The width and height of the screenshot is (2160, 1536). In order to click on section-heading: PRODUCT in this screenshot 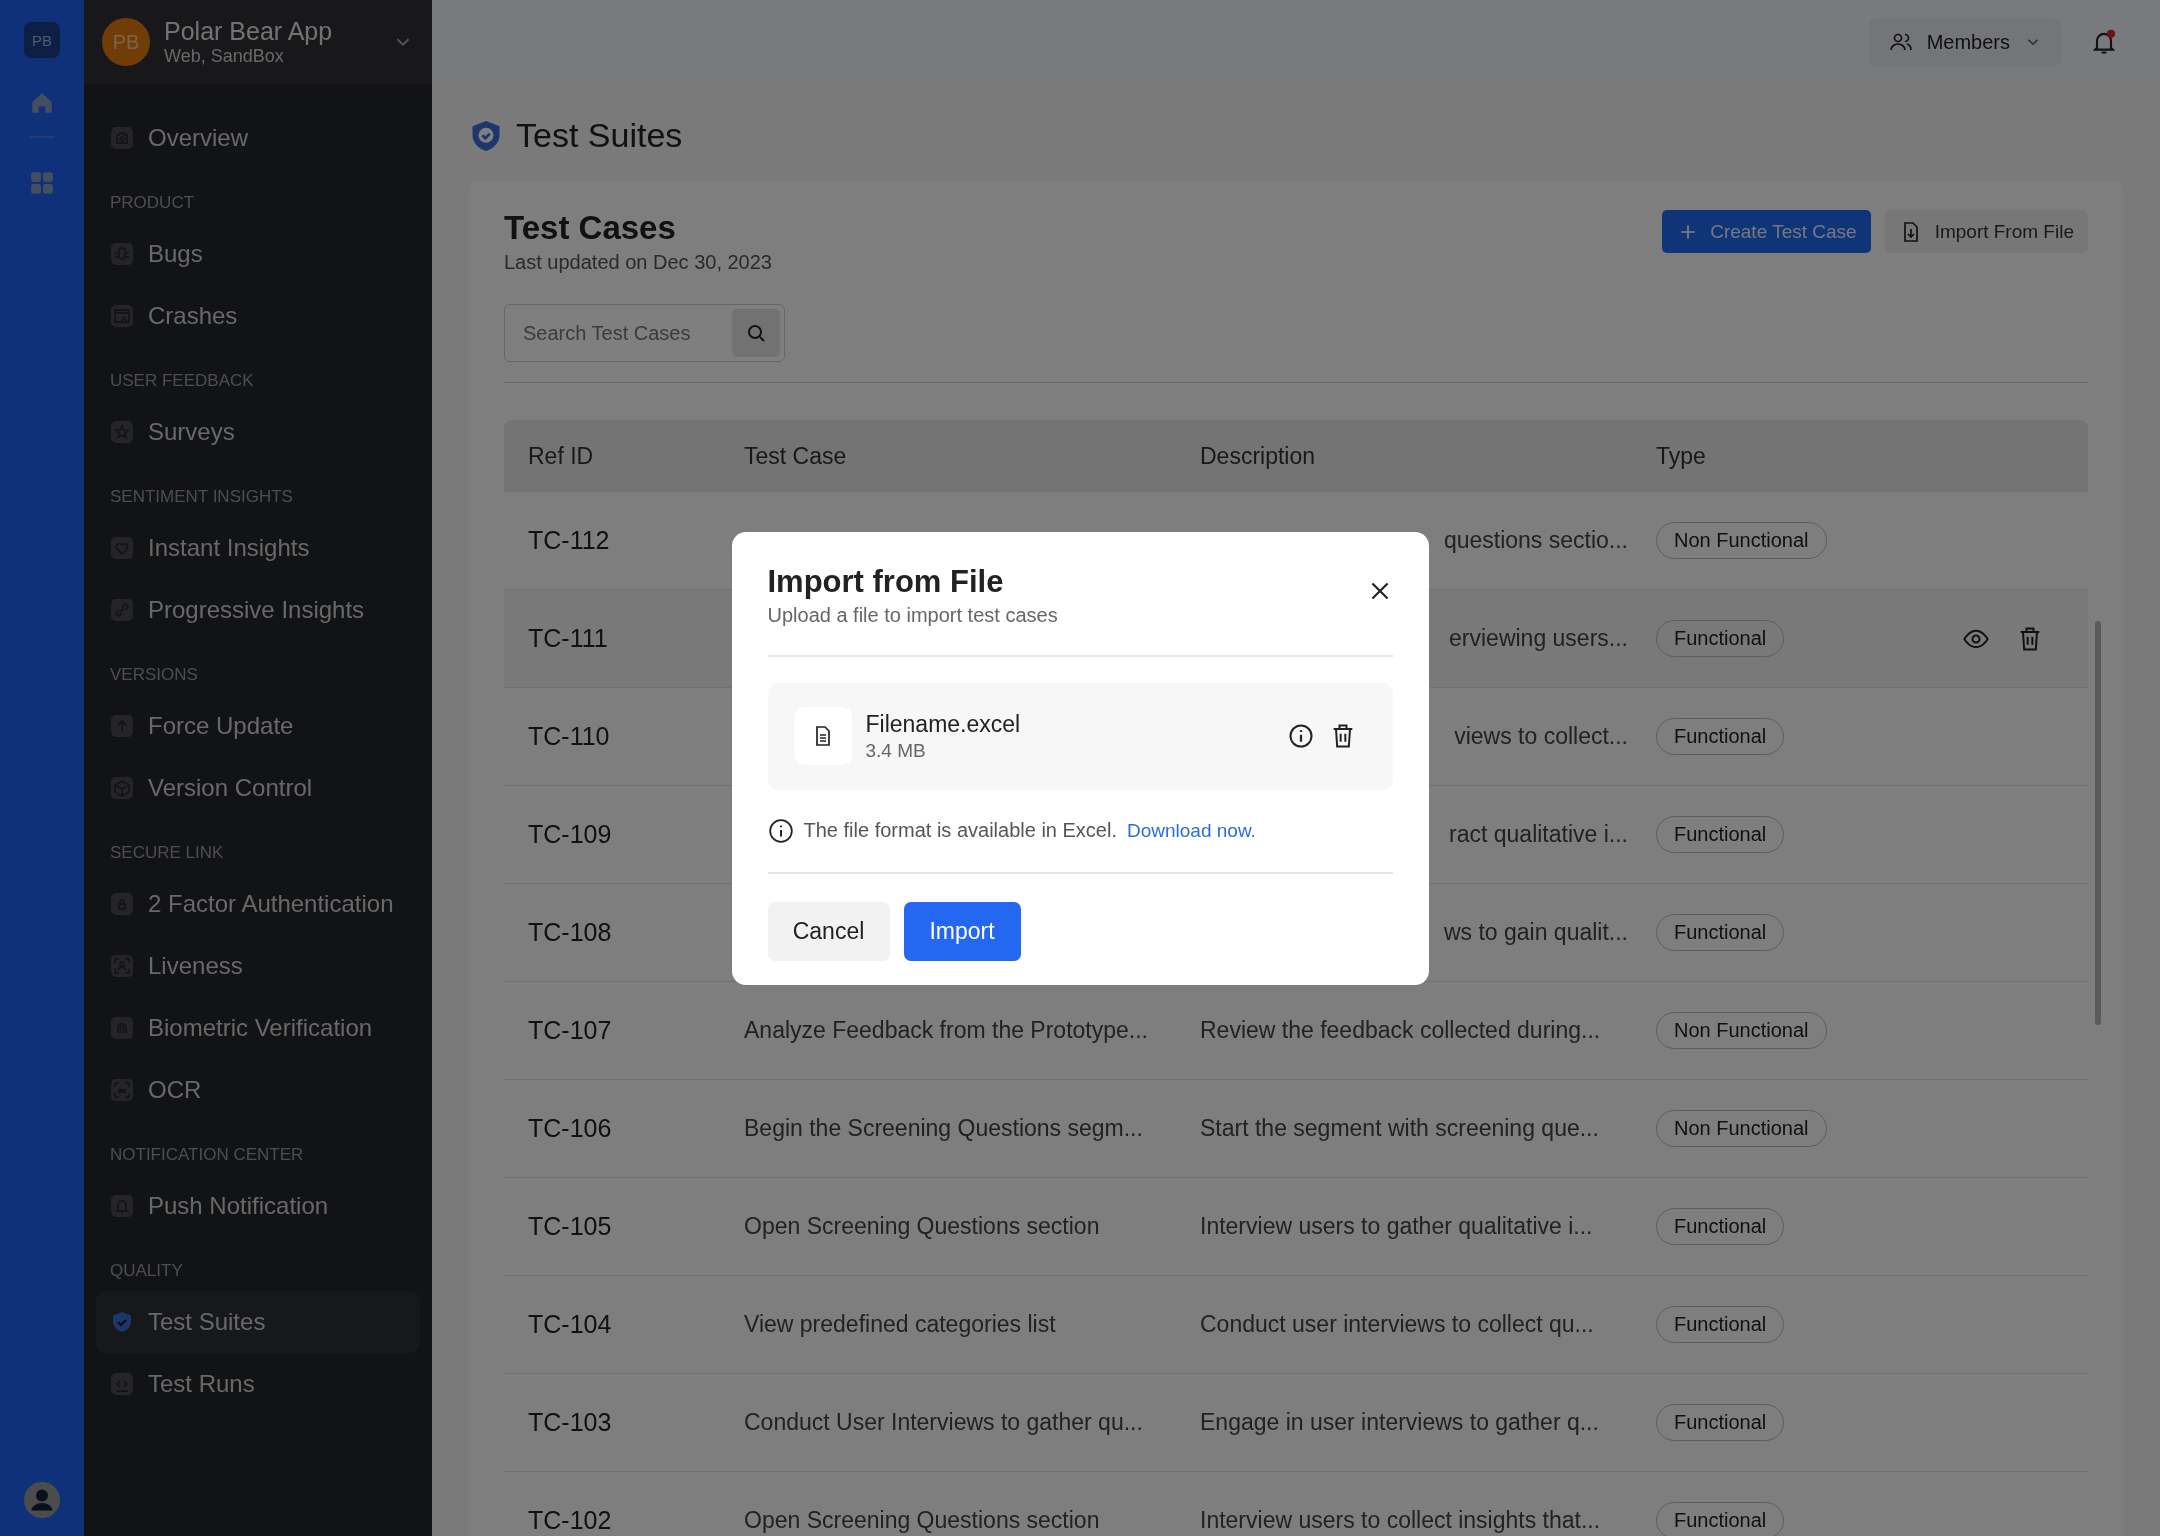, I will do `click(152, 203)`.